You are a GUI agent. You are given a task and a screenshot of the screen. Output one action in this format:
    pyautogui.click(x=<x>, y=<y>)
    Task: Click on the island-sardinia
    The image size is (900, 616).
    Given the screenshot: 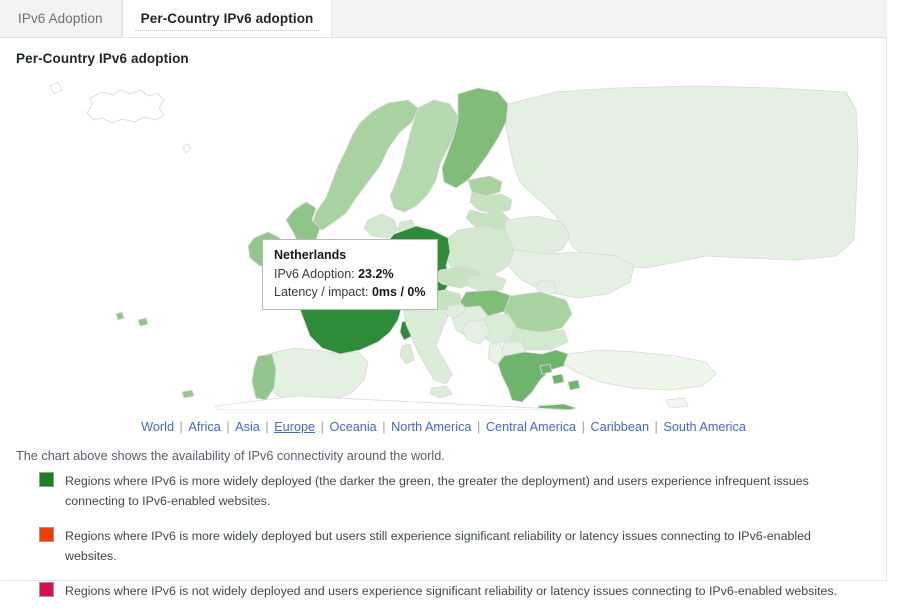 What is the action you would take?
    pyautogui.click(x=407, y=354)
    